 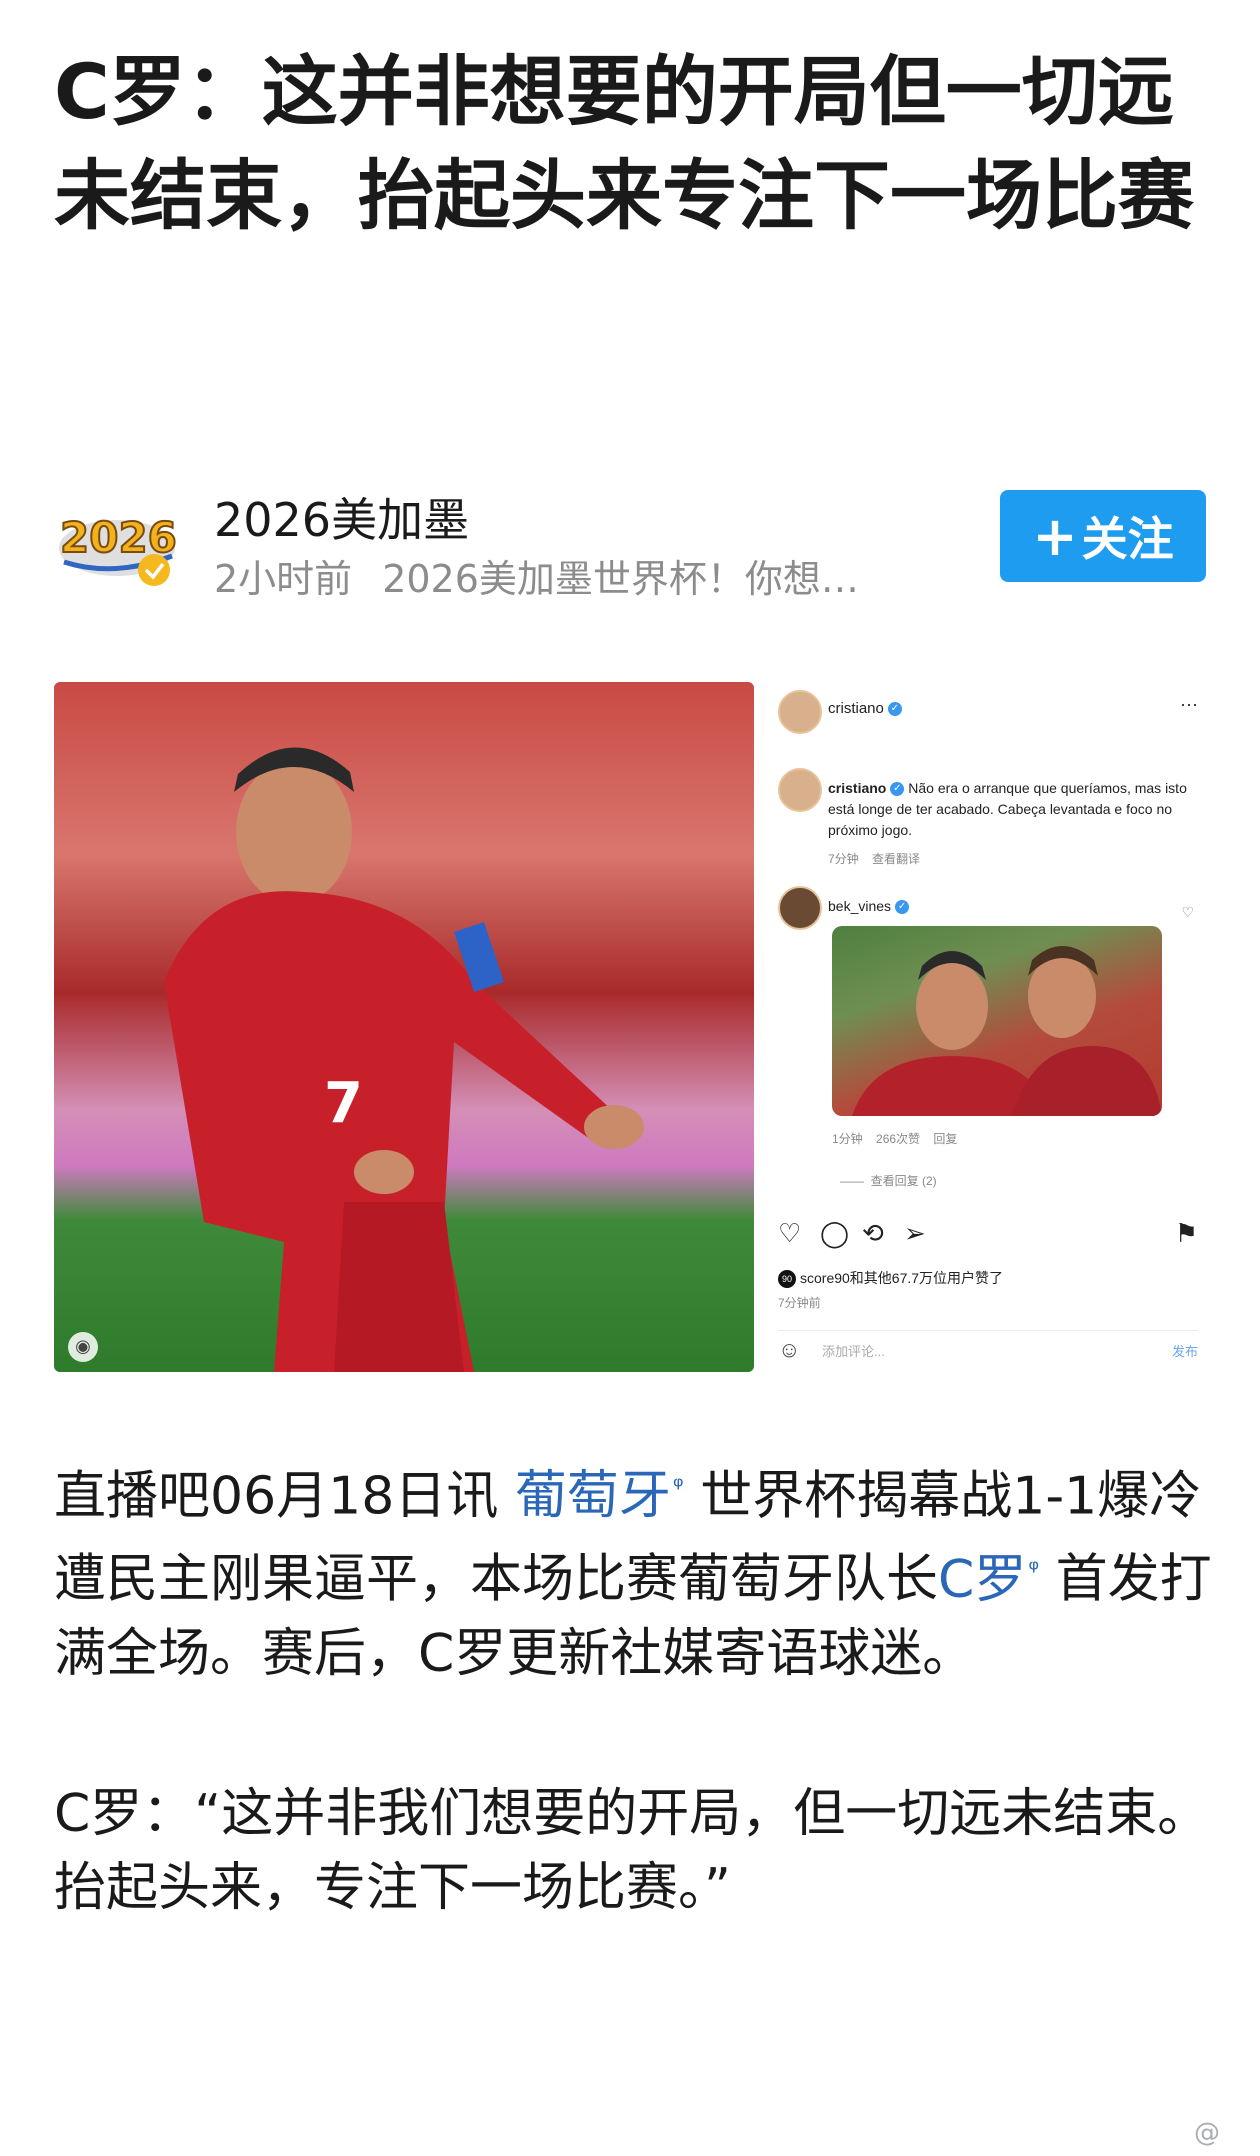 I want to click on follow-label: 关注, so click(x=1127, y=539).